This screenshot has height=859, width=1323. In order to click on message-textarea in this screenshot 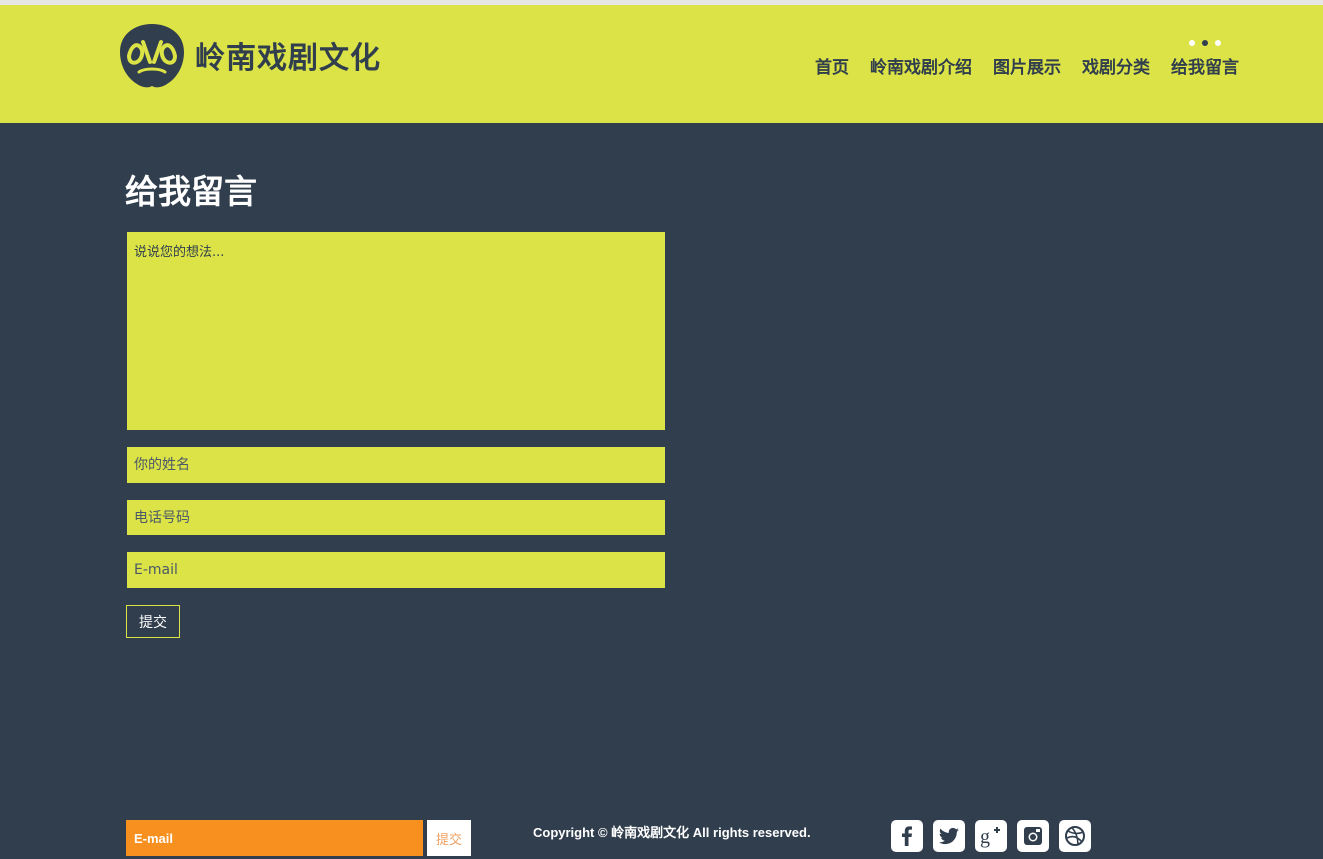, I will do `click(396, 331)`.